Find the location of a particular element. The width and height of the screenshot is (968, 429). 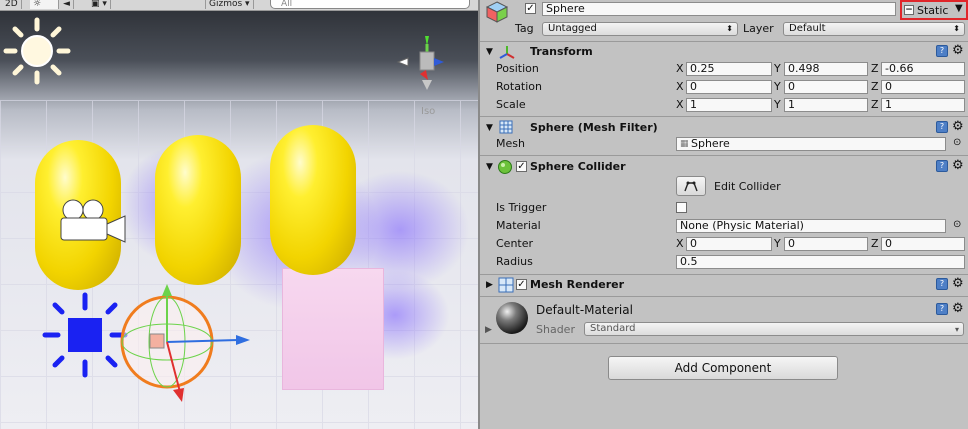

lighting-toggle-button: ☼ is located at coordinates (44, 4).